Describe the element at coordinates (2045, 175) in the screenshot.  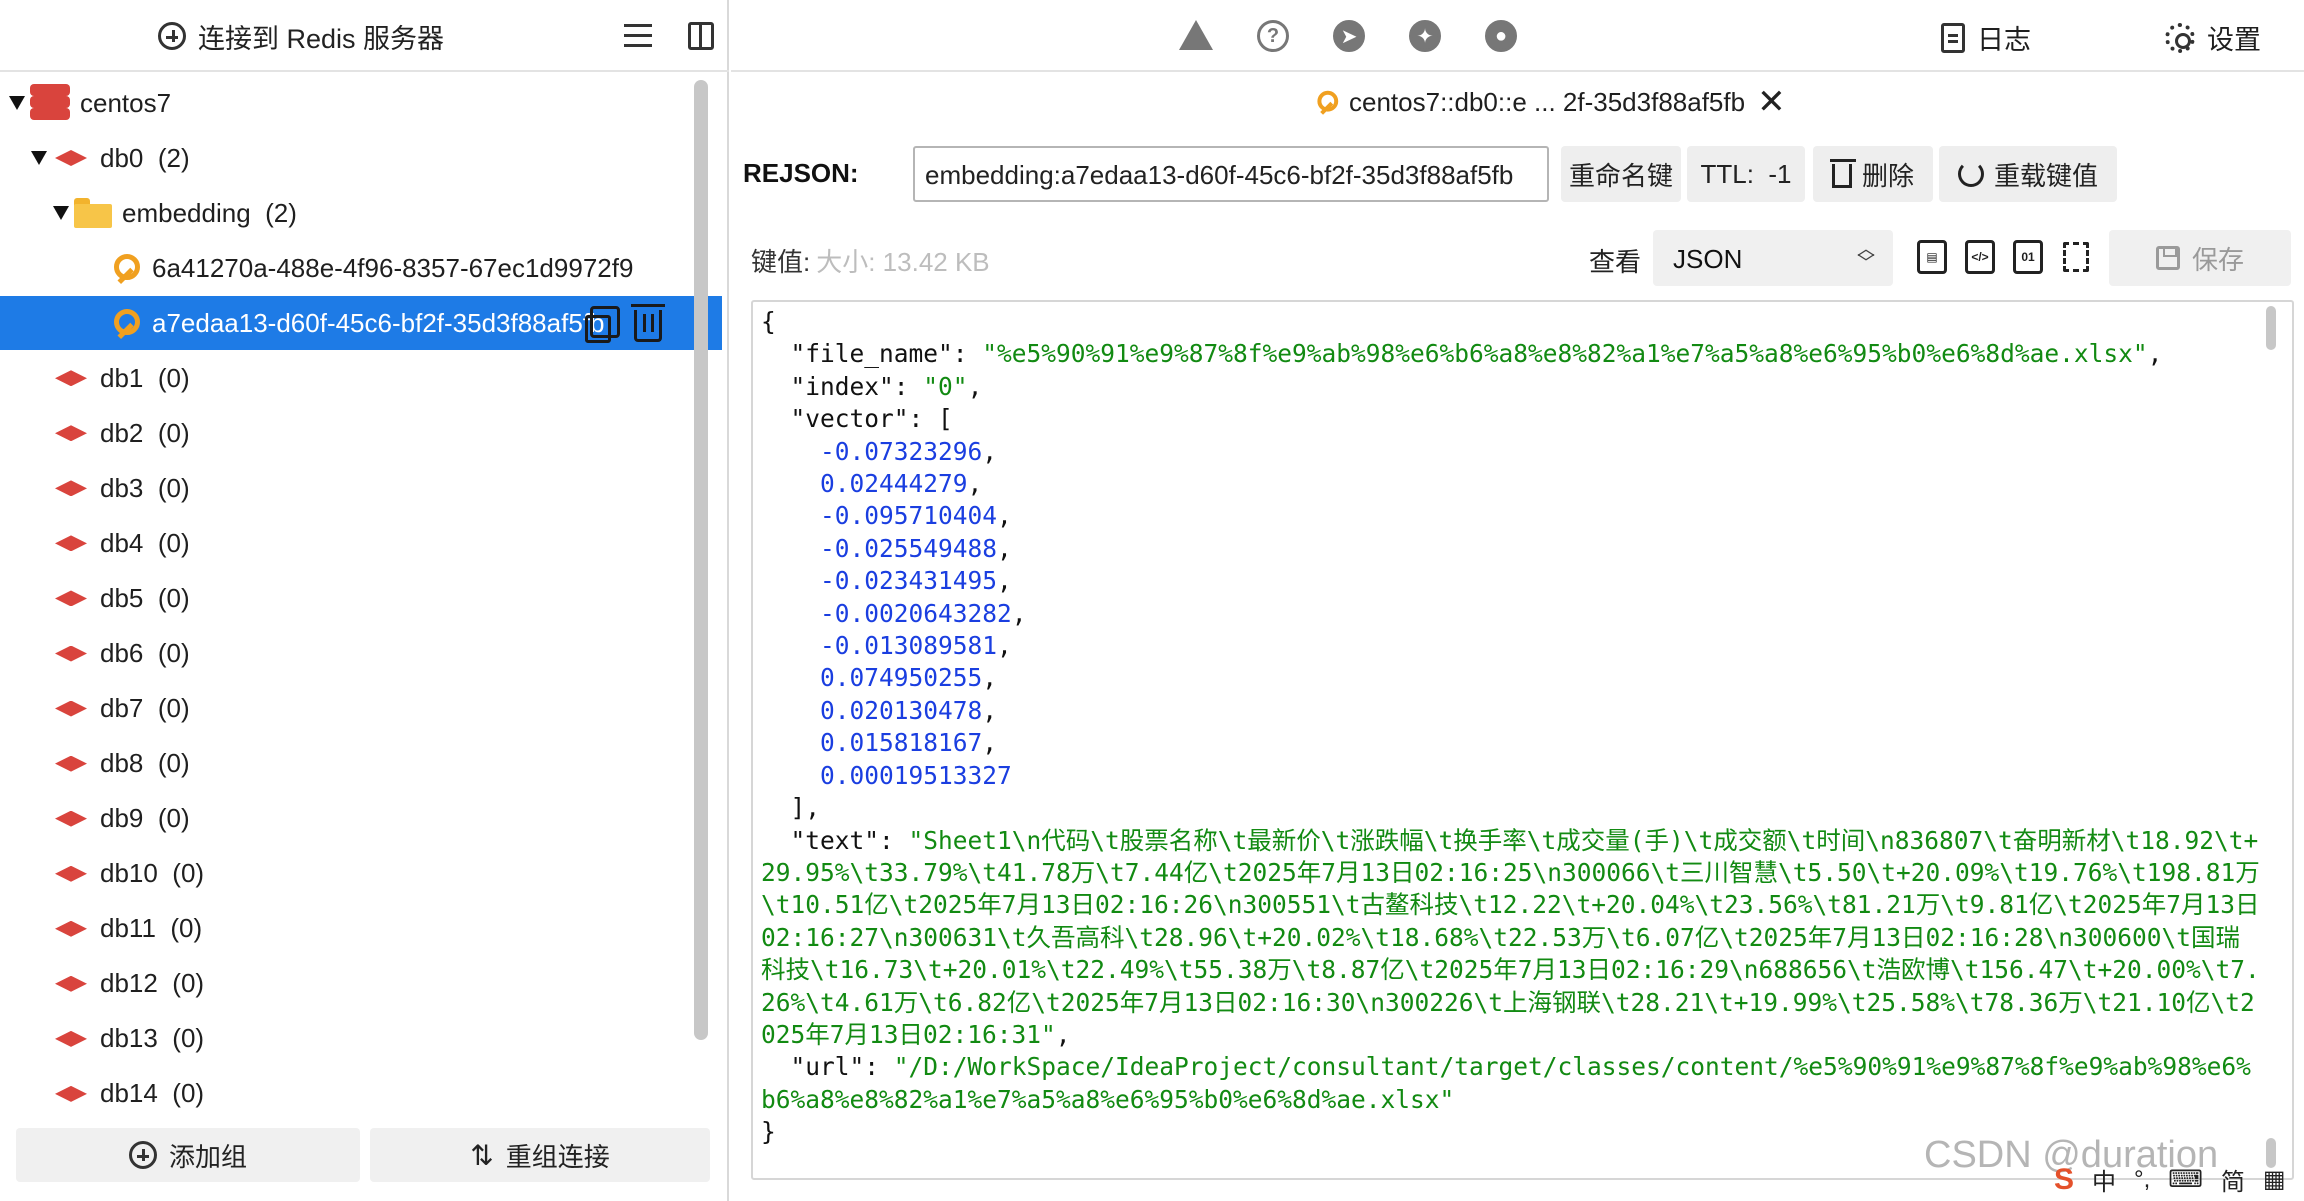
I see `reload-key-label: 重载键值` at that location.